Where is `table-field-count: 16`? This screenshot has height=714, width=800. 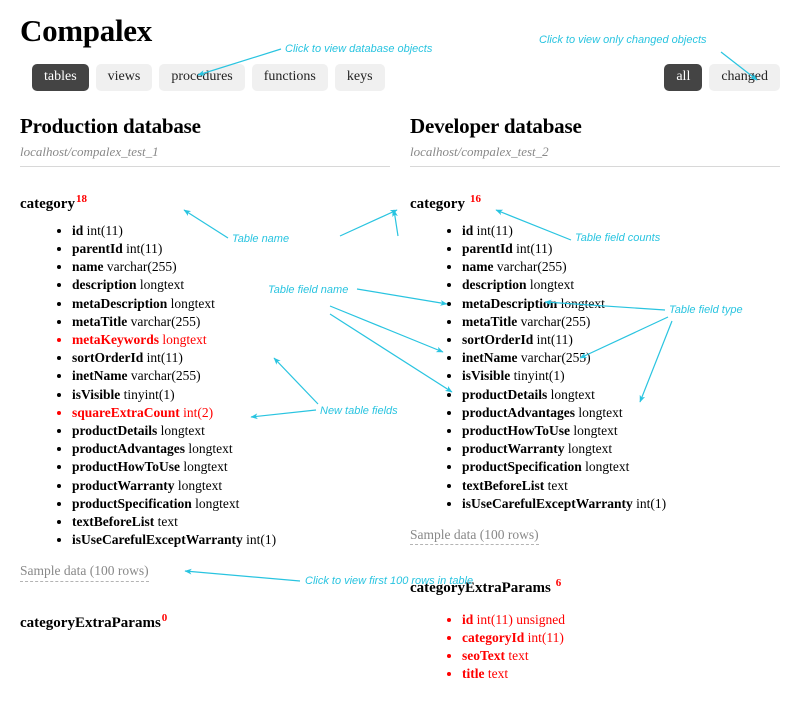
table-field-count: 16 is located at coordinates (475, 199).